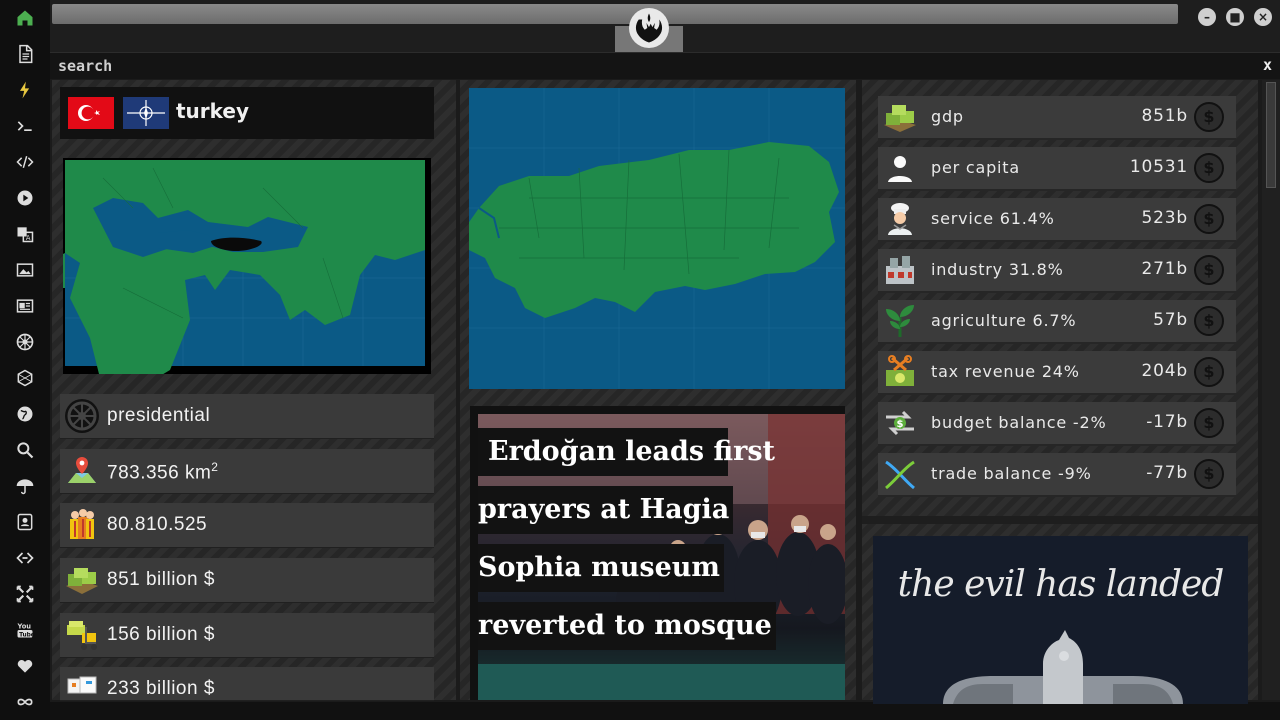 This screenshot has width=1280, height=720. I want to click on info-row-budget: 156 billion $, so click(247, 635).